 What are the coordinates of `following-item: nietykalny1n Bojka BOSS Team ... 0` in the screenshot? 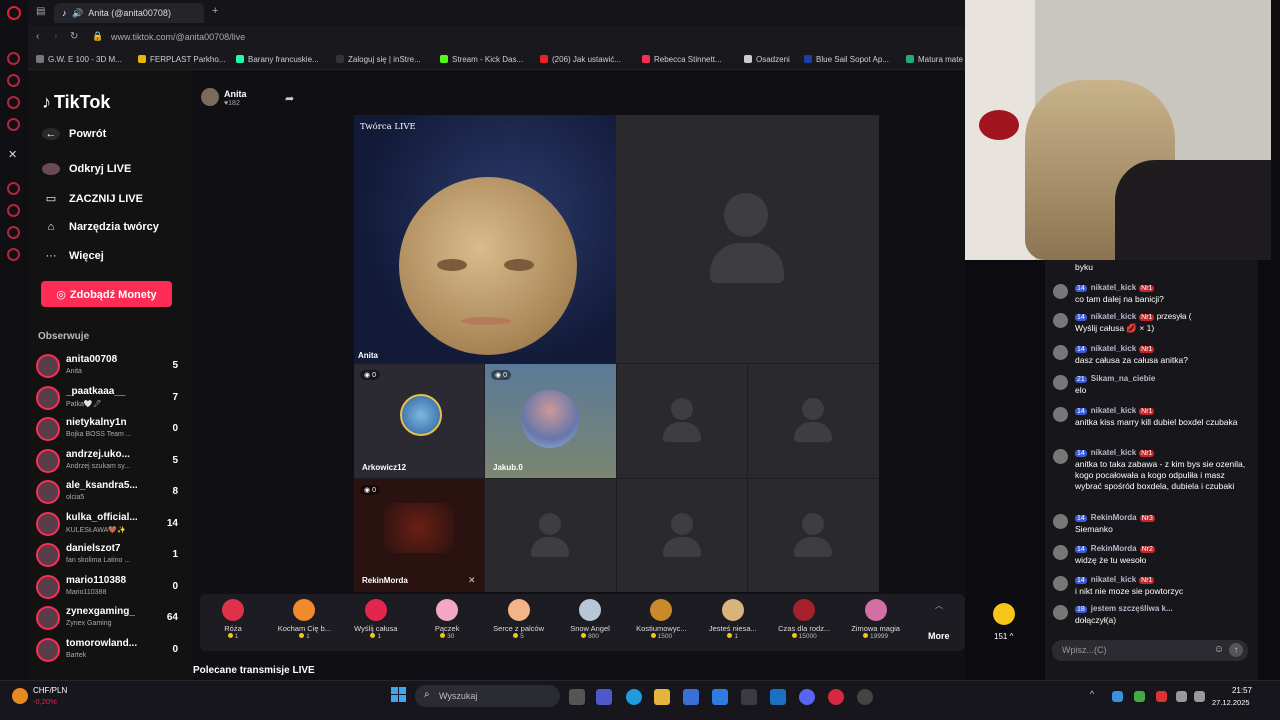 It's located at (109, 430).